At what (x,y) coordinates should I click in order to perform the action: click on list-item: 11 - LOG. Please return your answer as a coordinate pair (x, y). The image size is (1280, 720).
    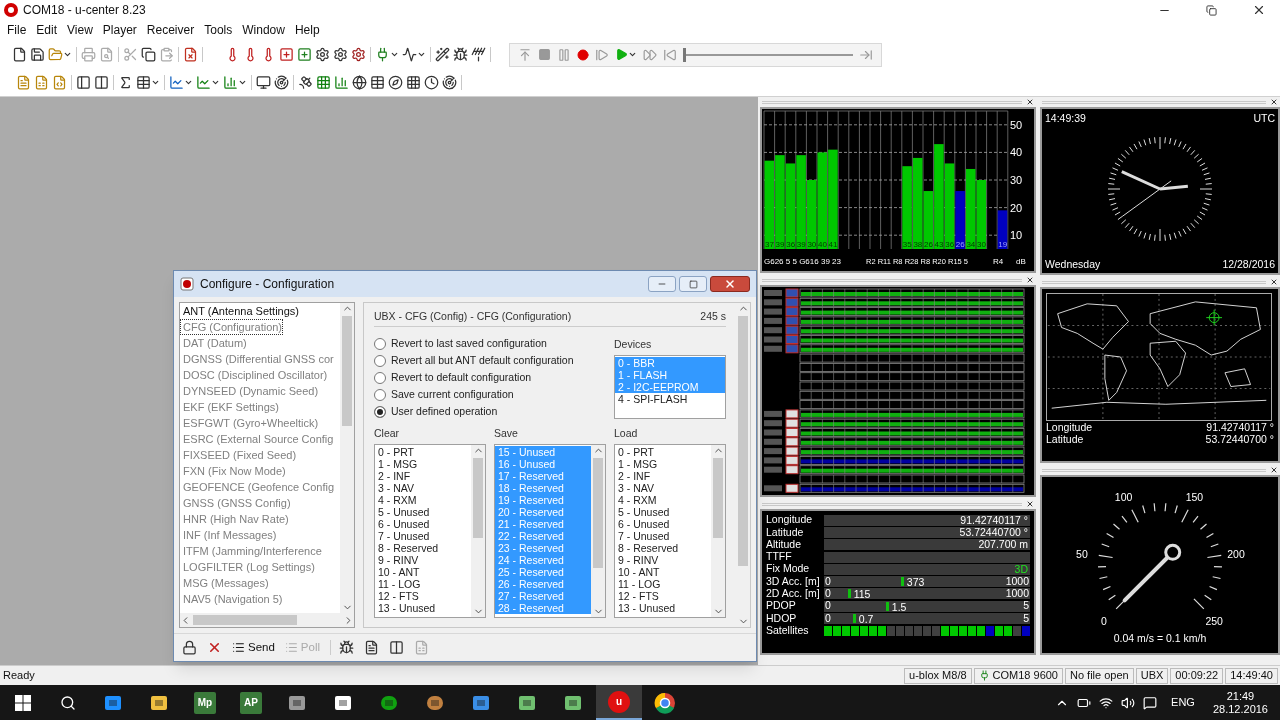
    Looking at the image, I should click on (663, 583).